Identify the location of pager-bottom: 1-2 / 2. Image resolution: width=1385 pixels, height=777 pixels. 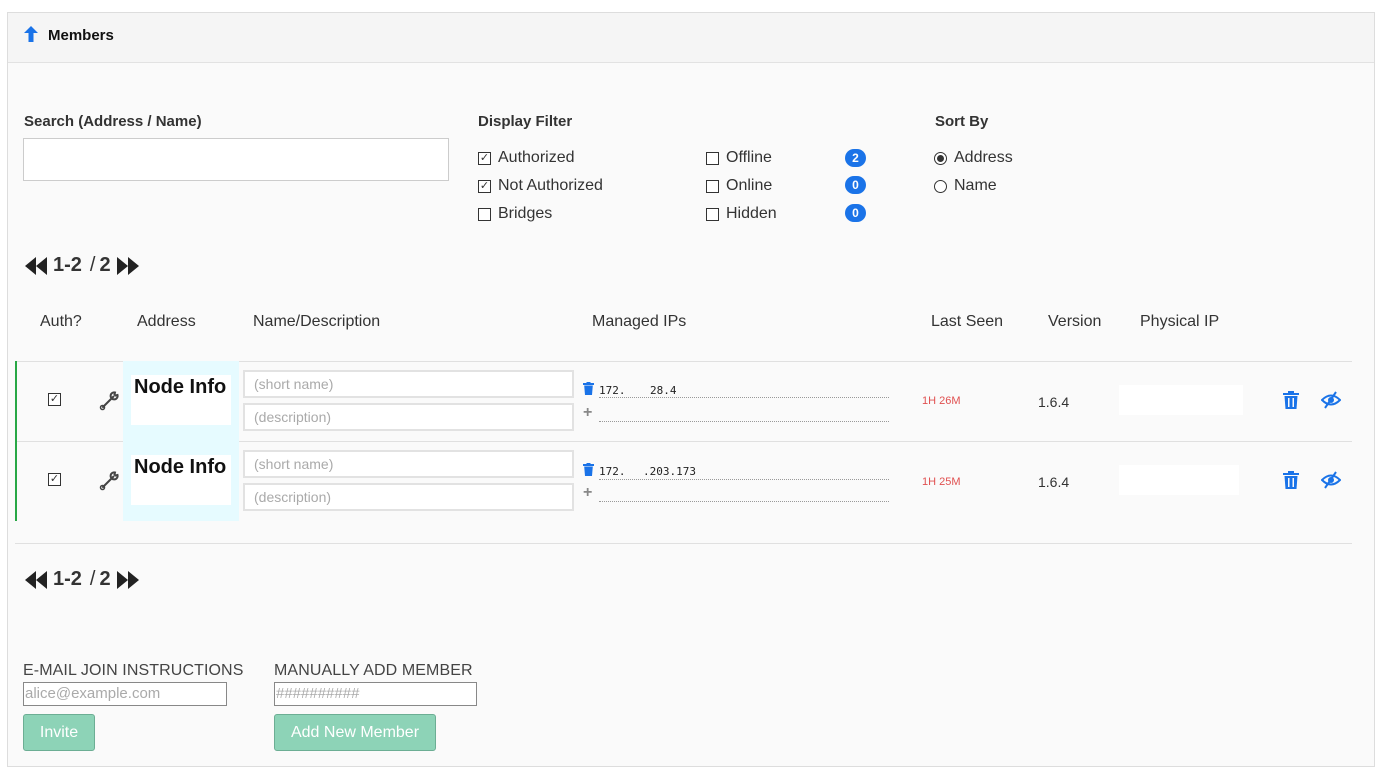
(82, 579).